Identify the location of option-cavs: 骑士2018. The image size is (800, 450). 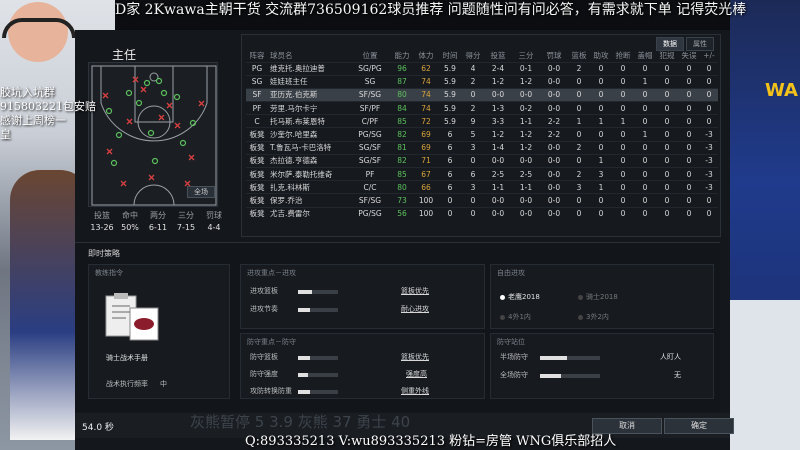
(598, 297).